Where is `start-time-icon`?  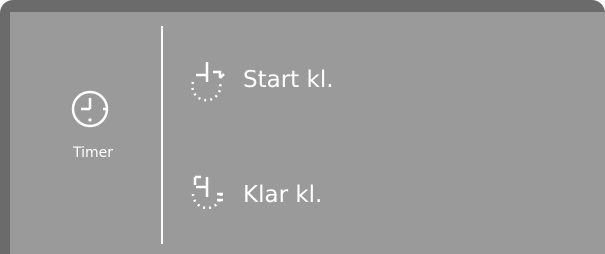 start-time-icon is located at coordinates (208, 82).